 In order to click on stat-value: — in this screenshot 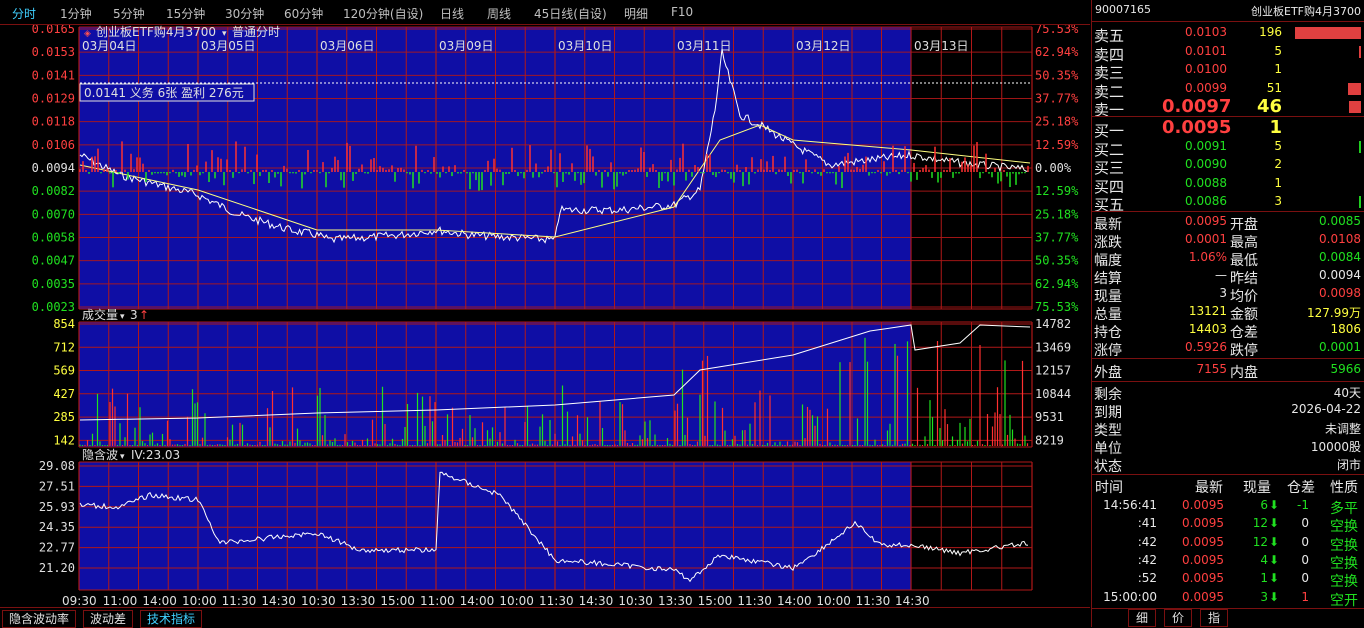, I will do `click(1221, 275)`.